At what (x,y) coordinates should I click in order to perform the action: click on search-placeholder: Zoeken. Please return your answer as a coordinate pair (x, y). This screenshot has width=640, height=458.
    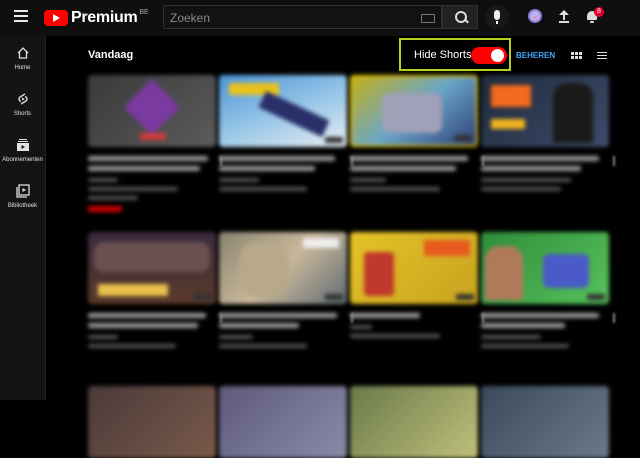
    Looking at the image, I should click on (190, 18).